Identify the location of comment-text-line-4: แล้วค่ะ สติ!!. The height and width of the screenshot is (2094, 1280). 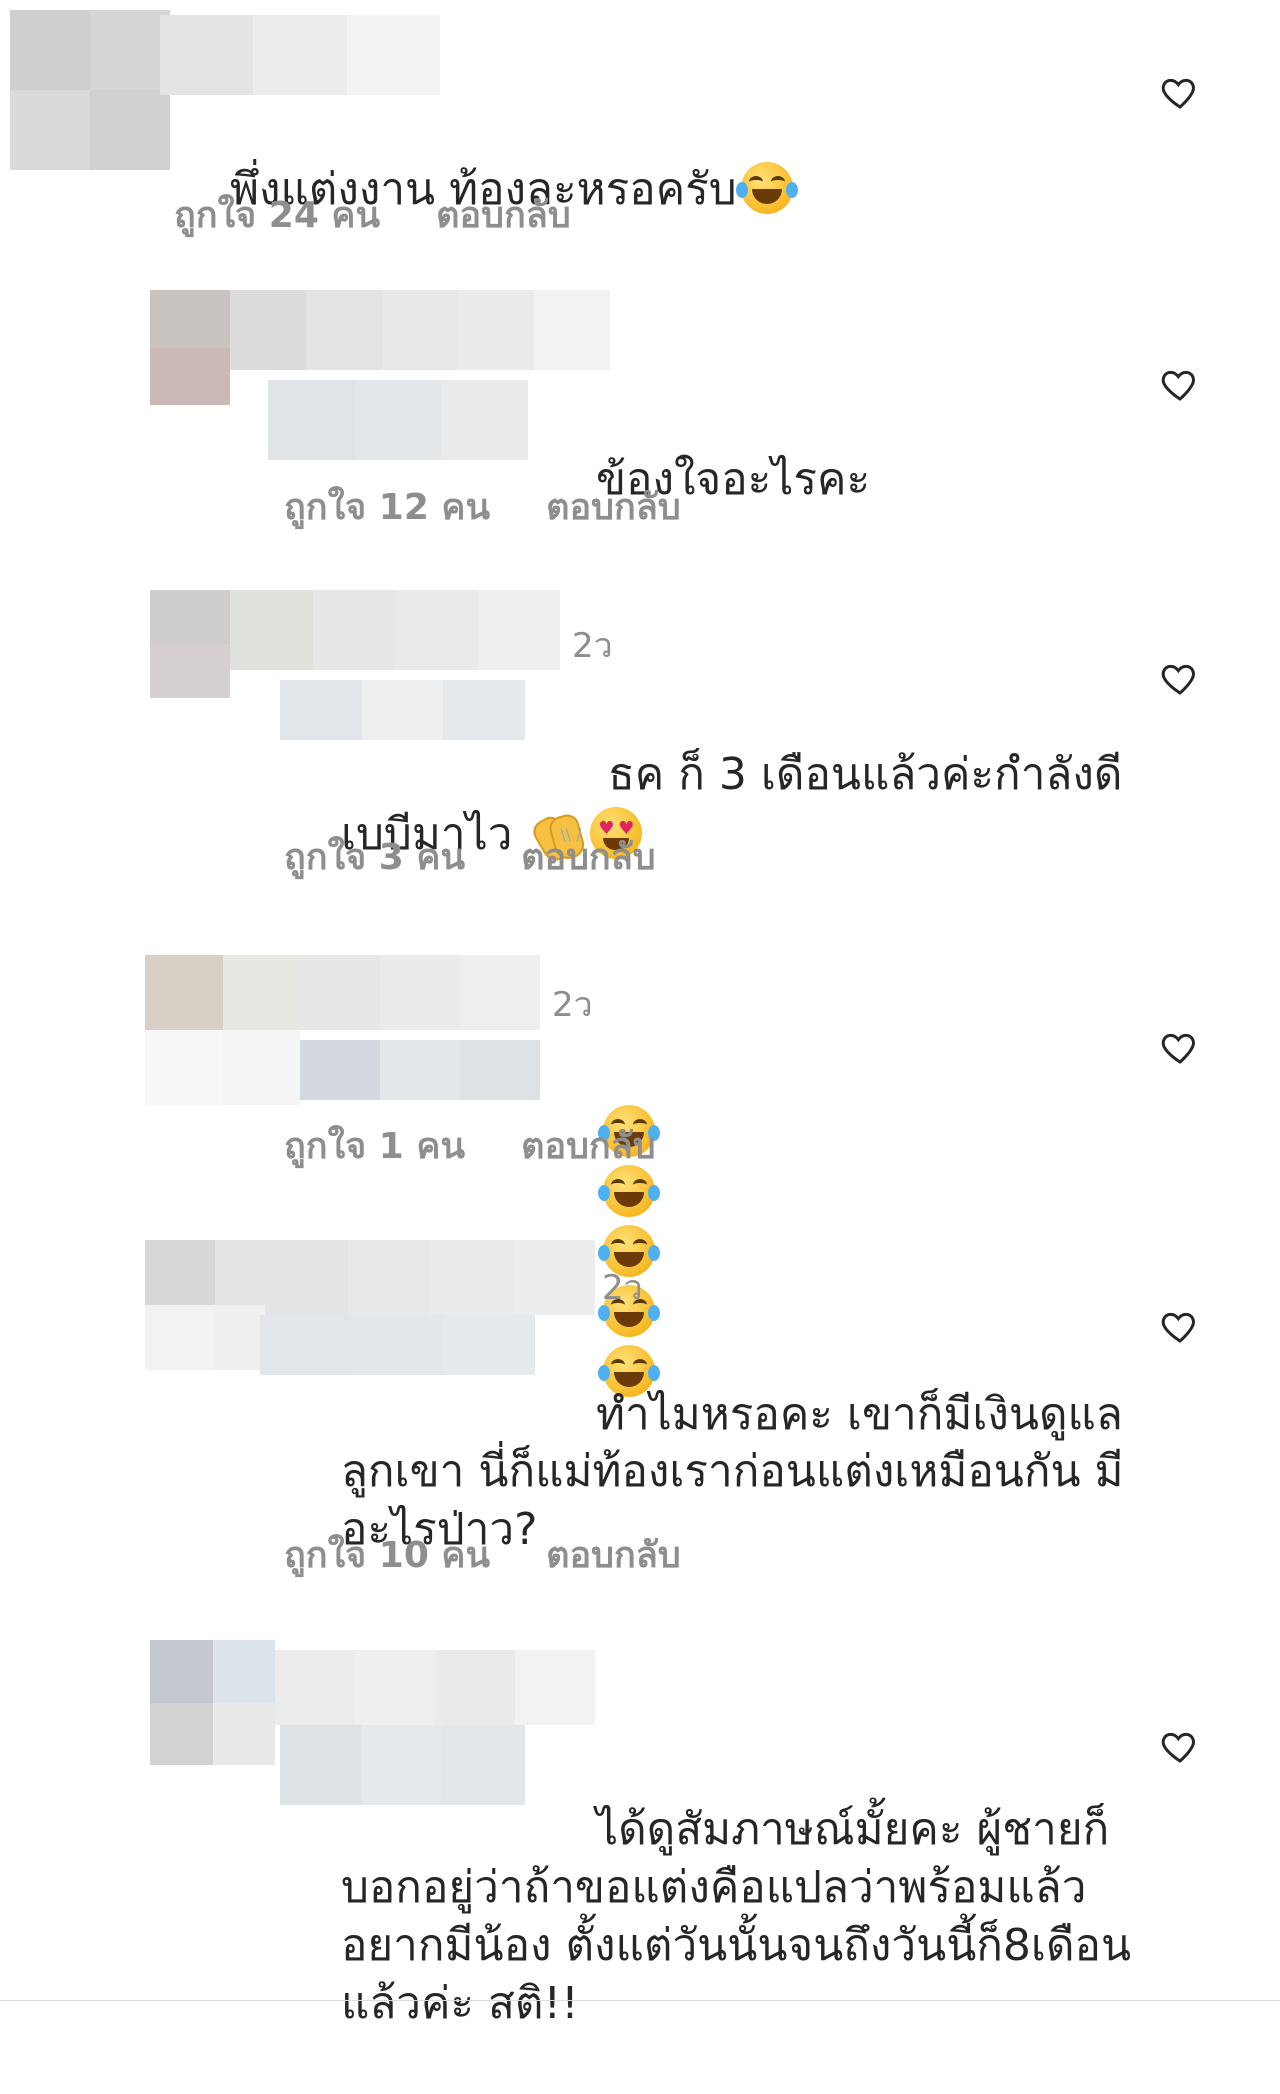
(459, 2003).